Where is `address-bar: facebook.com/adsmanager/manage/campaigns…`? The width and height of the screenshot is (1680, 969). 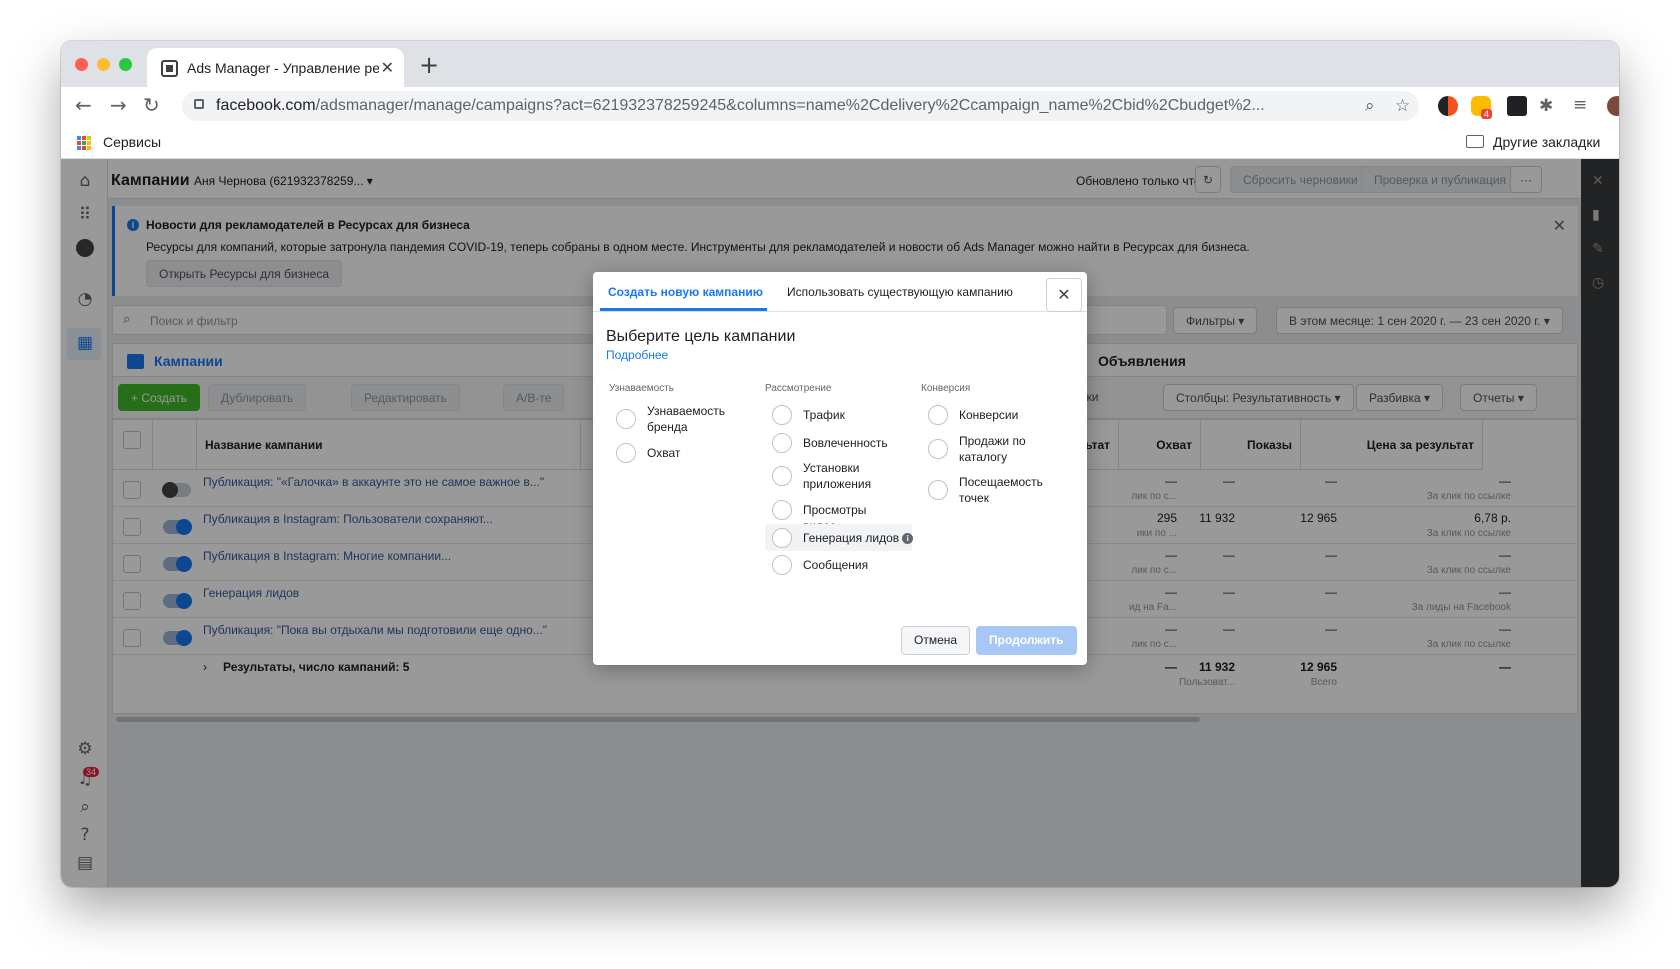
address-bar: facebook.com/adsmanager/manage/campaigns… is located at coordinates (800, 106).